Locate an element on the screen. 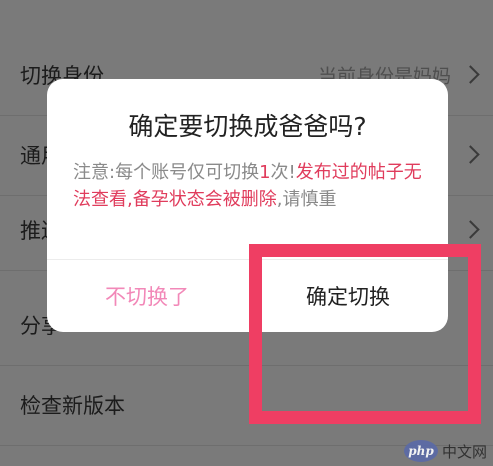 This screenshot has height=466, width=493. php-logo-icon: php is located at coordinates (420, 451).